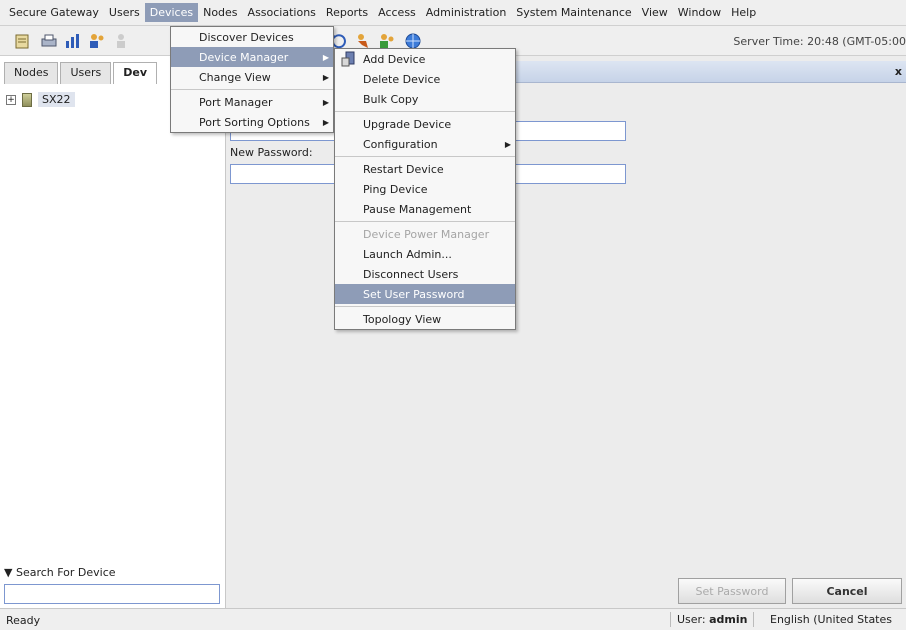  I want to click on menu-item-add-device: Add Device, so click(425, 59).